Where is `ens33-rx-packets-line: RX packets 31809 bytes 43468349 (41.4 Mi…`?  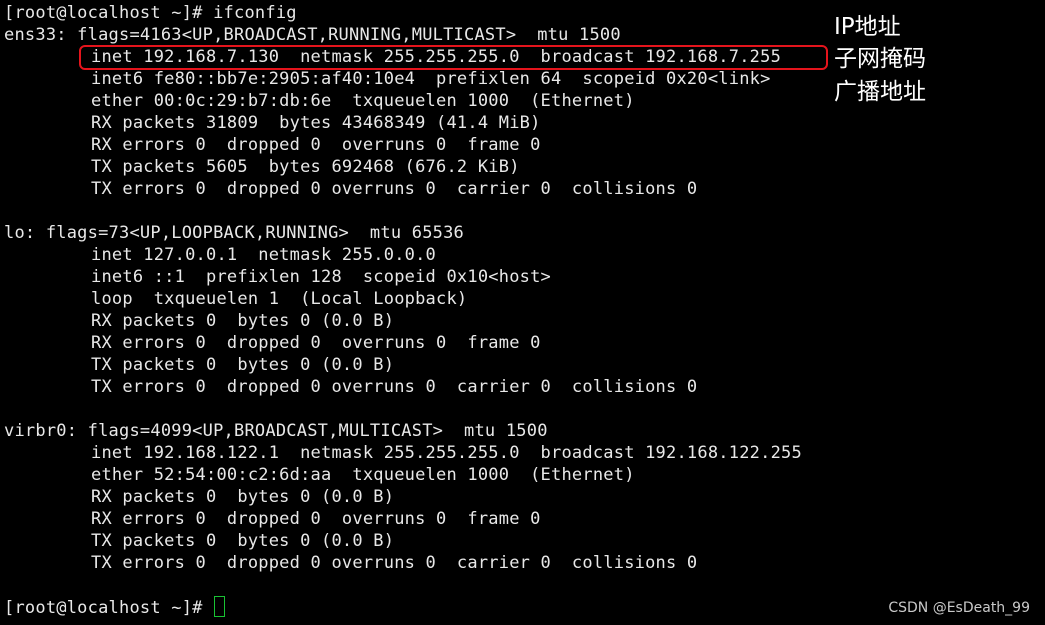 ens33-rx-packets-line: RX packets 31809 bytes 43468349 (41.4 Mi… is located at coordinates (316, 123).